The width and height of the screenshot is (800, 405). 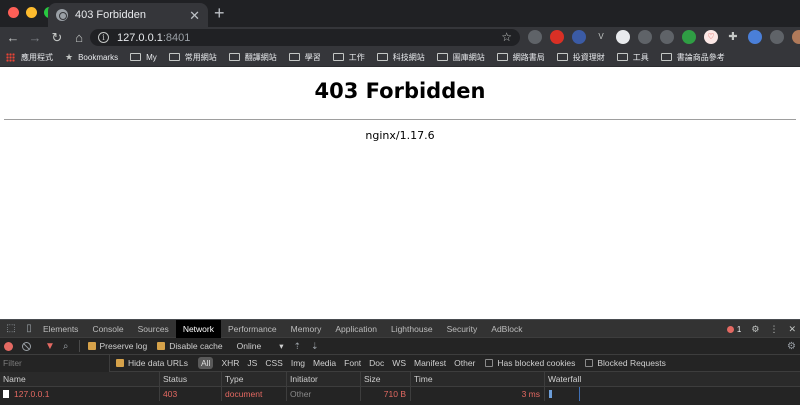 I want to click on tab-console: Console, so click(x=107, y=329).